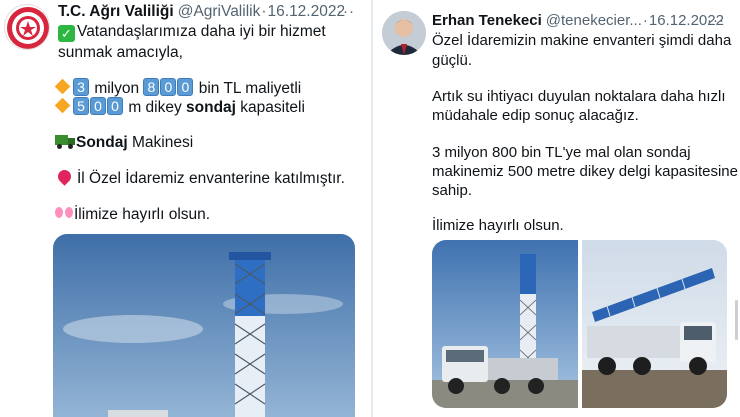 The height and width of the screenshot is (417, 740). I want to click on tweet-text-line: 3 milyon 800 bin TL maliyetli, so click(177, 88).